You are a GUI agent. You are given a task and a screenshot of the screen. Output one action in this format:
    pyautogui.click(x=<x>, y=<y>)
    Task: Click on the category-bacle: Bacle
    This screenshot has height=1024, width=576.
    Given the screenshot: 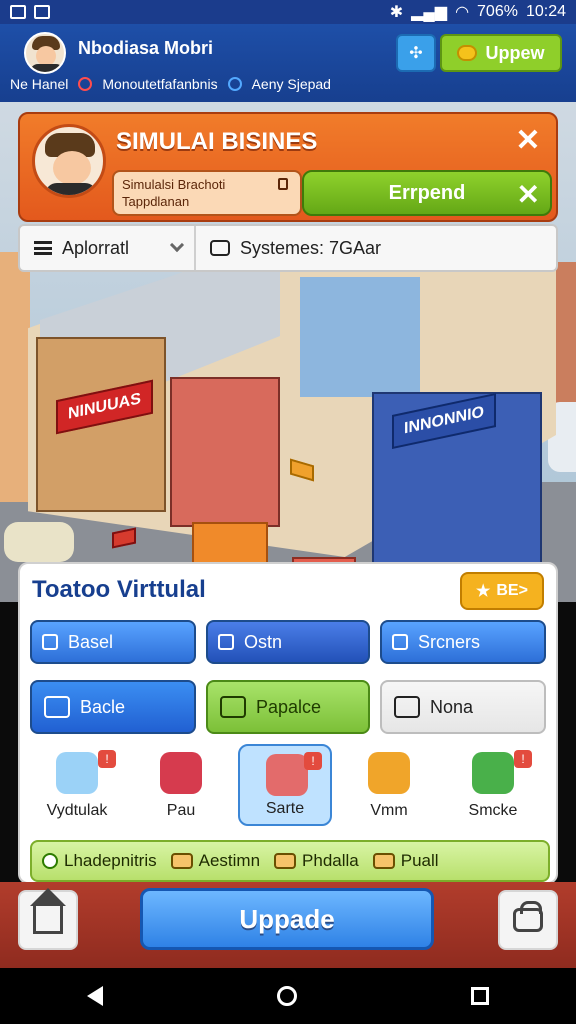 What is the action you would take?
    pyautogui.click(x=113, y=707)
    